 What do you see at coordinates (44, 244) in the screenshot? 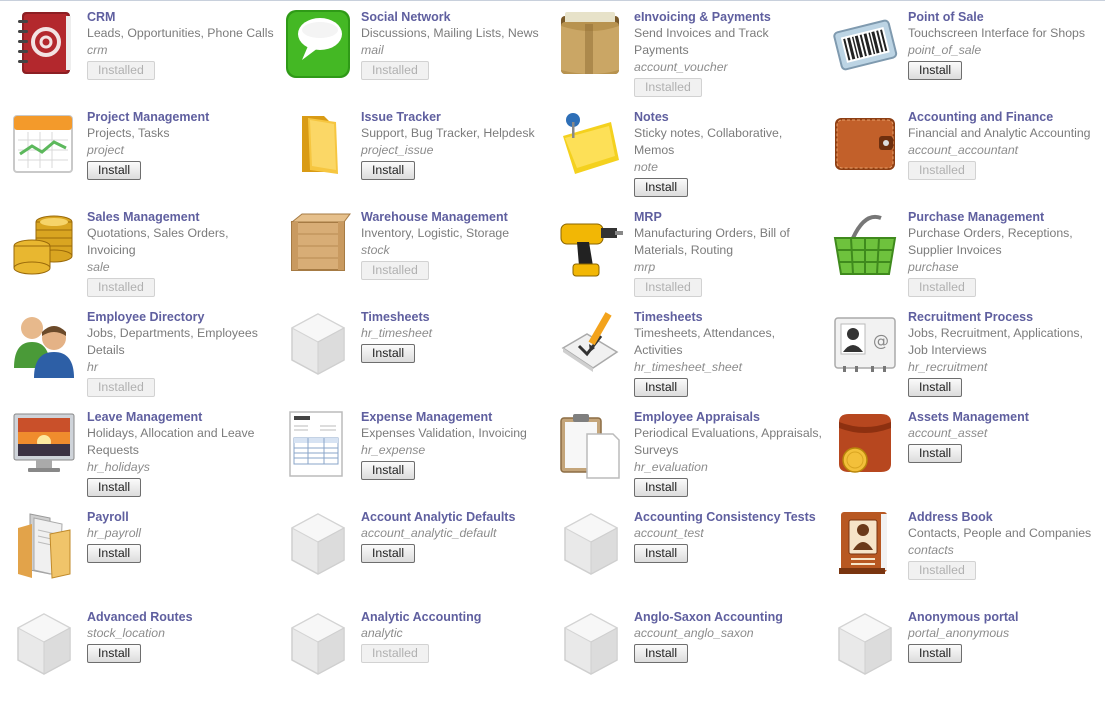
I see `gold-coins-icon` at bounding box center [44, 244].